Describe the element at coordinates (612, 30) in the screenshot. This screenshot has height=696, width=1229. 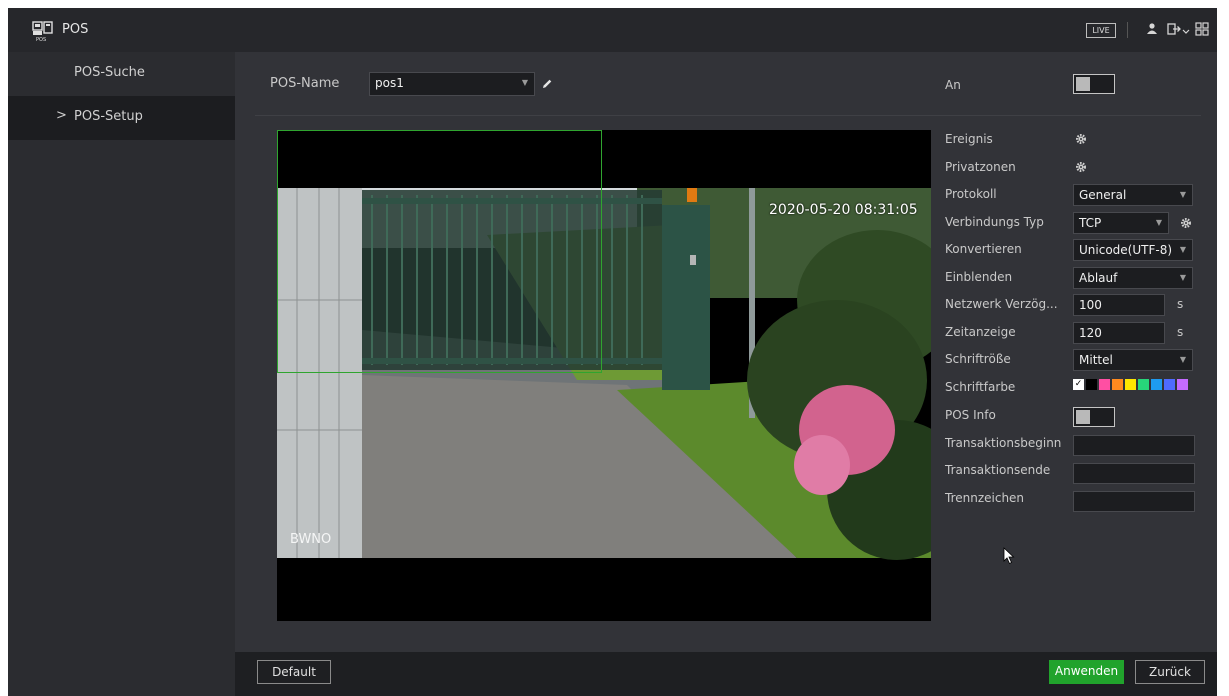
I see `top-bar: POS POS LIVE` at that location.